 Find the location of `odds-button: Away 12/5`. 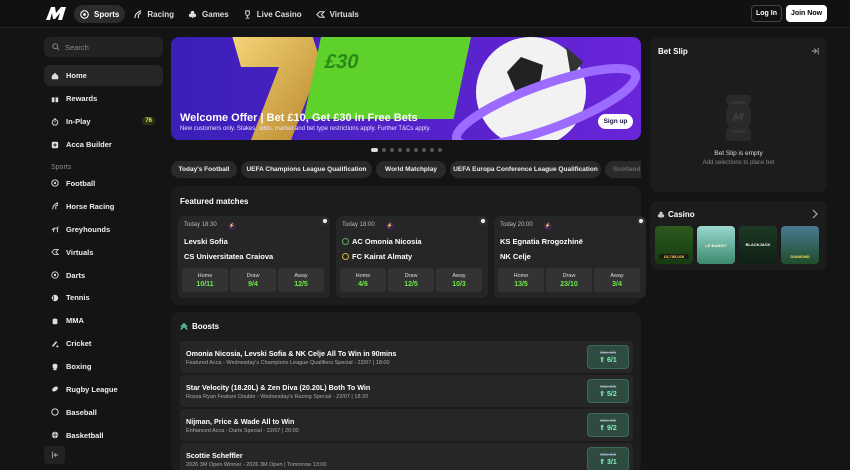

odds-button: Away 12/5 is located at coordinates (301, 280).